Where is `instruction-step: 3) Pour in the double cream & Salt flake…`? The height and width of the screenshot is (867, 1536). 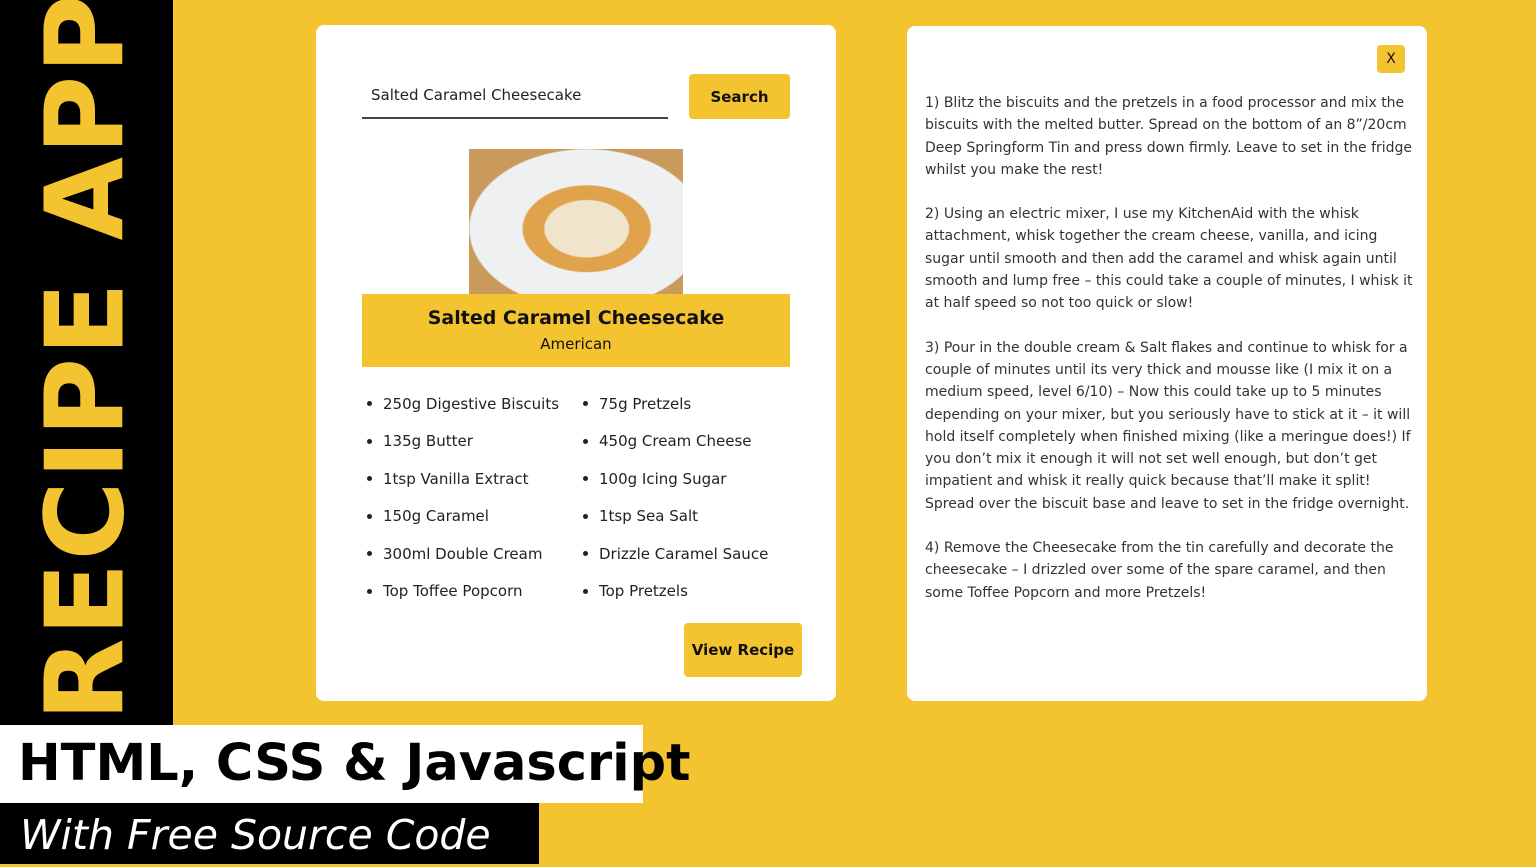
instruction-step: 3) Pour in the double cream & Salt flake… is located at coordinates (1168, 425).